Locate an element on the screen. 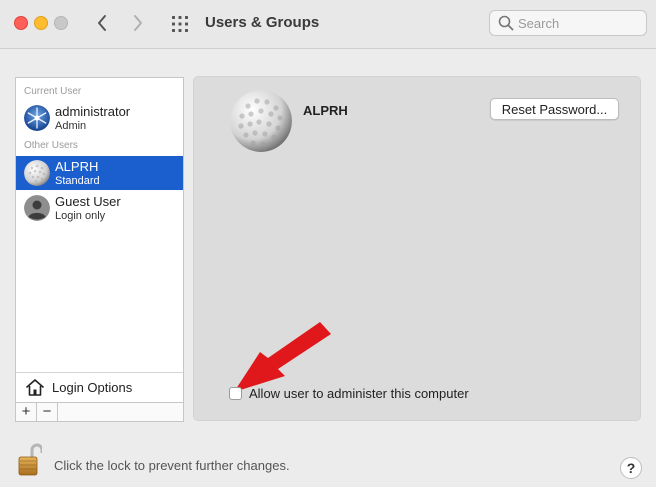 This screenshot has width=656, height=487. current-user-section-label: Current User is located at coordinates (53, 91).